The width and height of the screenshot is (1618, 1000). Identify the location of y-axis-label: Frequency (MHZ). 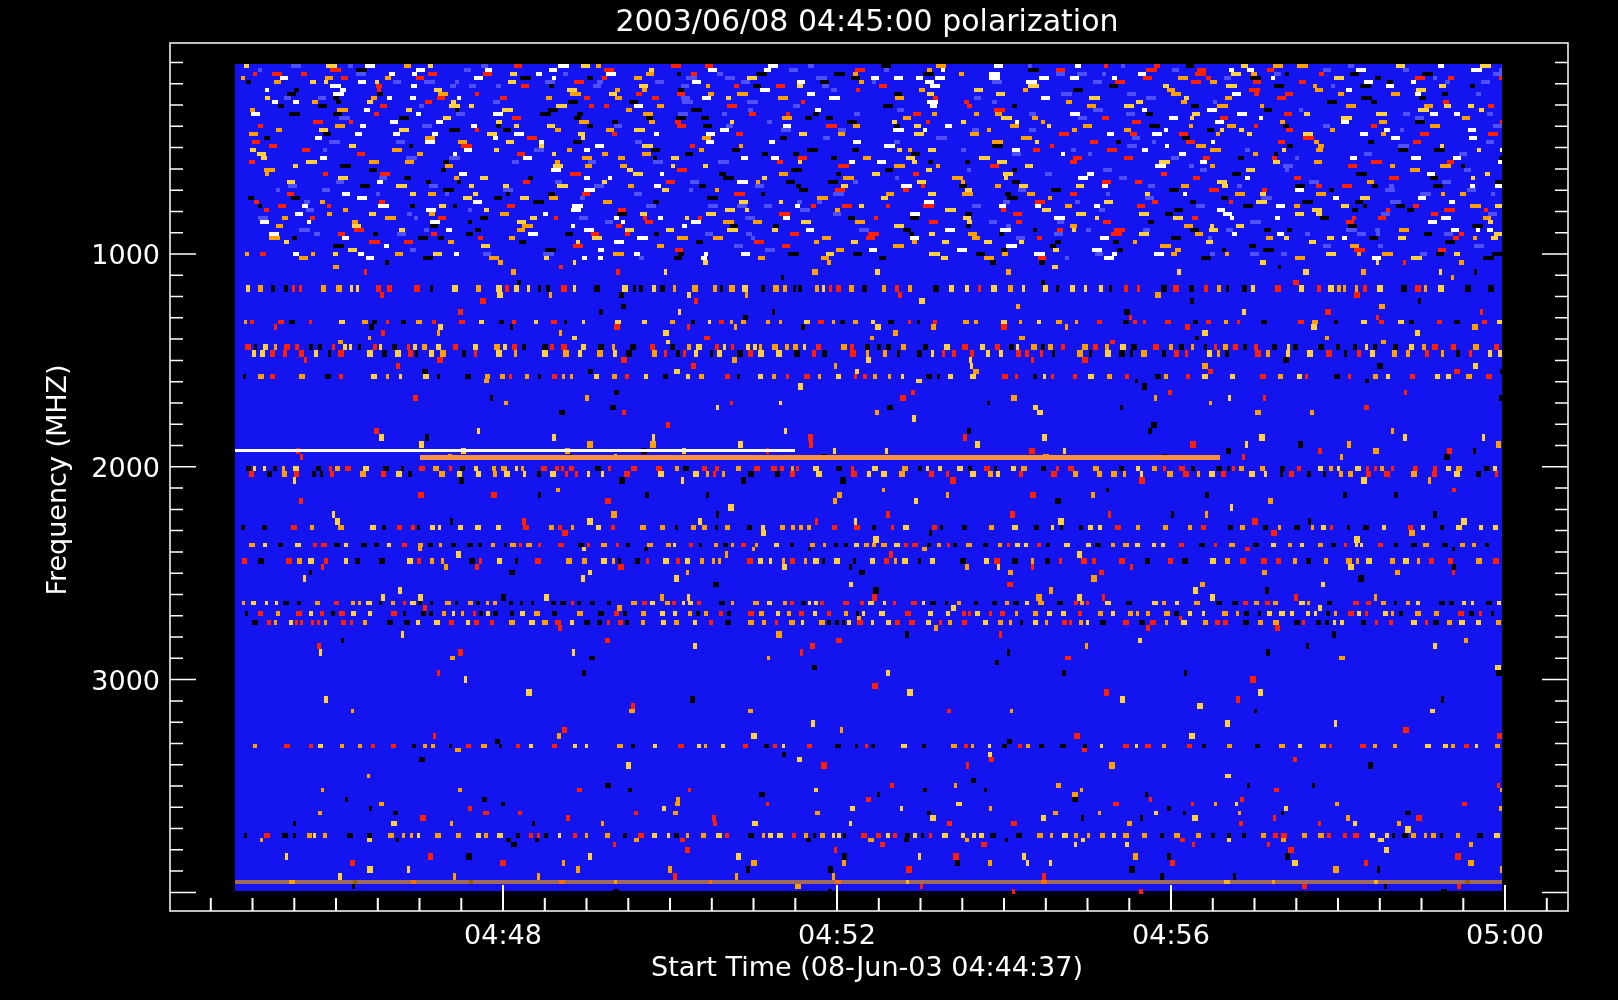
(56, 480).